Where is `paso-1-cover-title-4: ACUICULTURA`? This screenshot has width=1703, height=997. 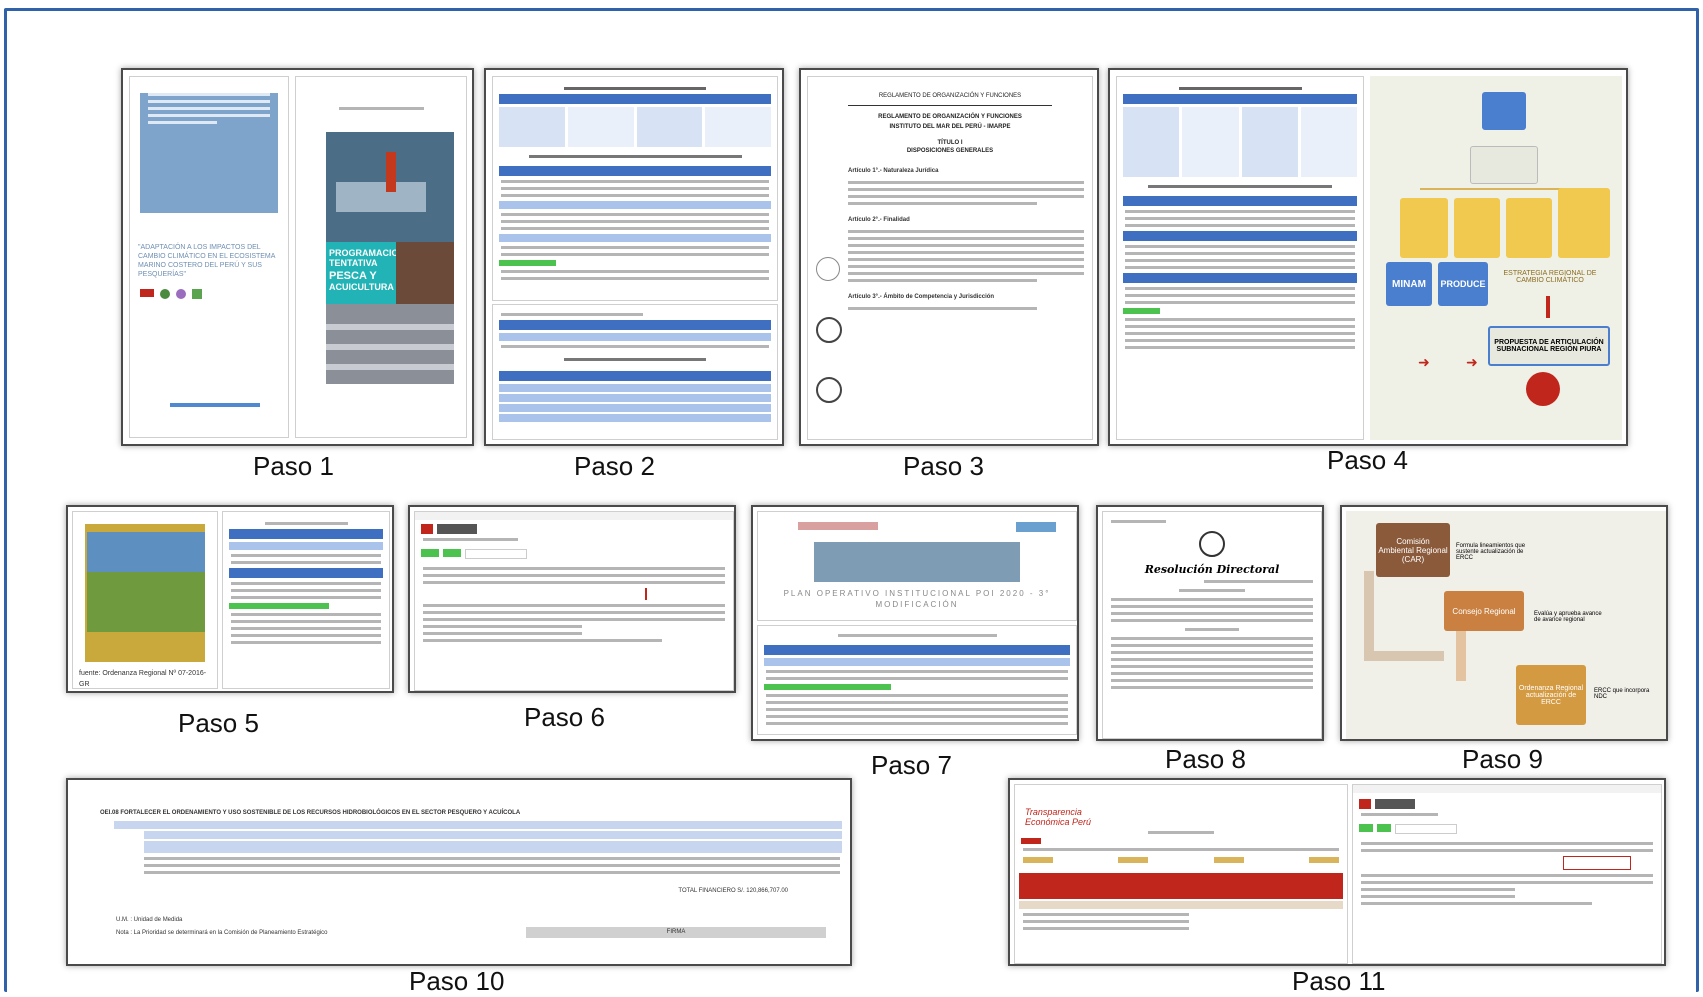 paso-1-cover-title-4: ACUICULTURA is located at coordinates (361, 287).